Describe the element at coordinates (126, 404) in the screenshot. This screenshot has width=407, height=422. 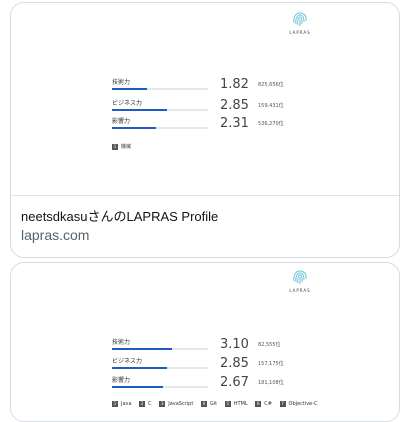
I see `tag-text: Java` at that location.